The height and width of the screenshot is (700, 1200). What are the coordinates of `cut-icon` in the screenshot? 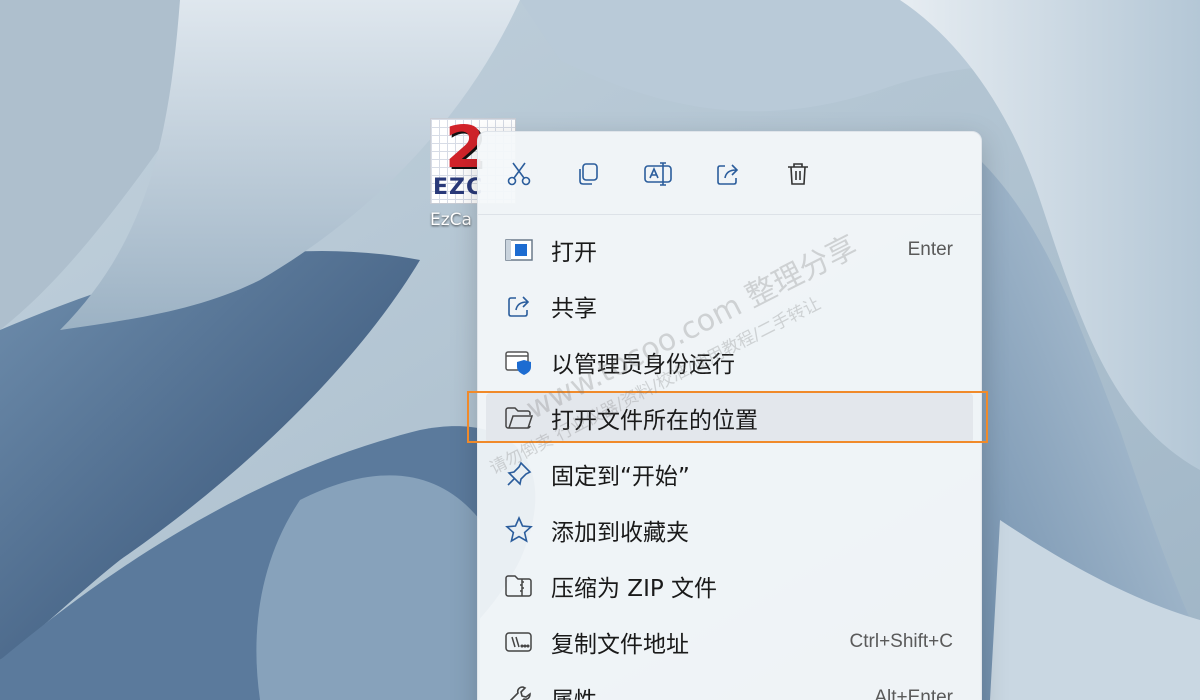 It's located at (519, 174).